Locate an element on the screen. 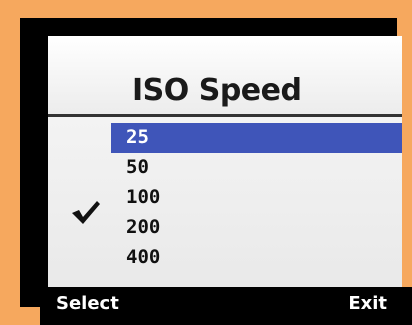  page-title: ISO Speed is located at coordinates (217, 90).